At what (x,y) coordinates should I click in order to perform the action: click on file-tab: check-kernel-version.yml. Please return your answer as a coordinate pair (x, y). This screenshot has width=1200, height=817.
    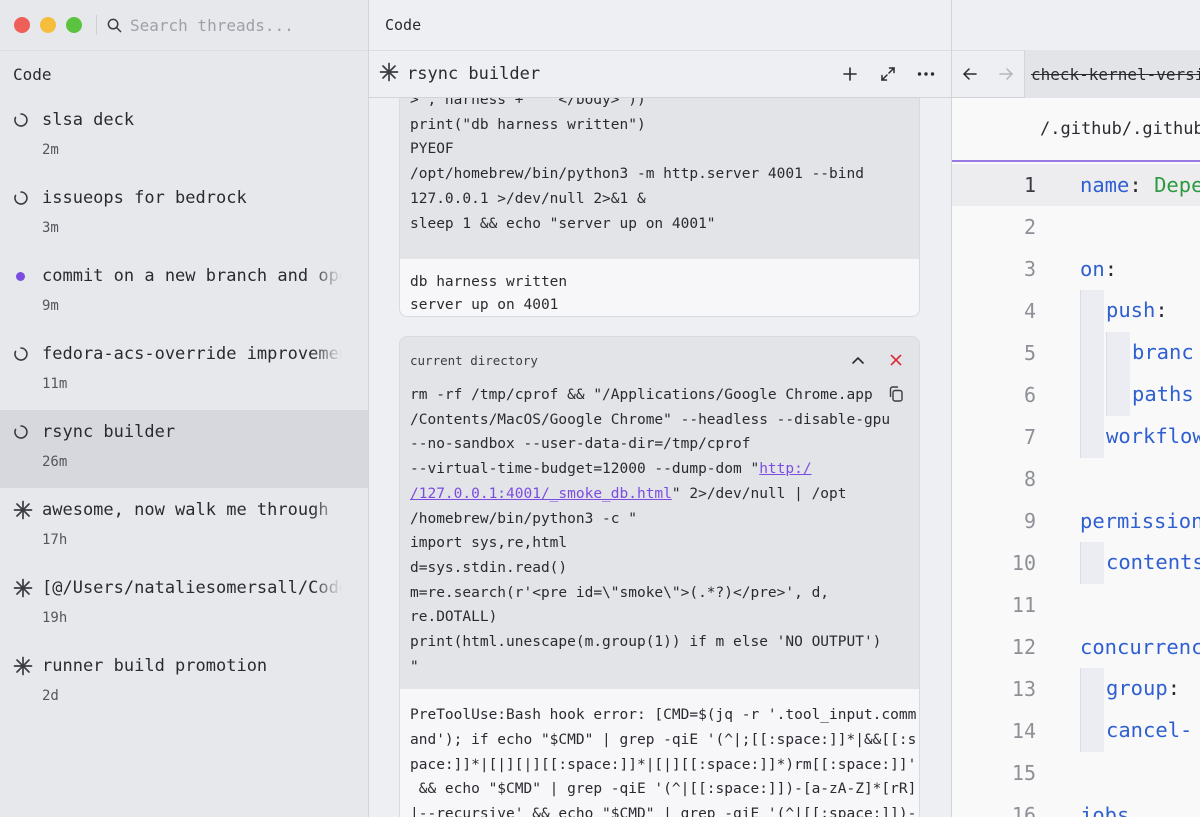
    Looking at the image, I should click on (1112, 74).